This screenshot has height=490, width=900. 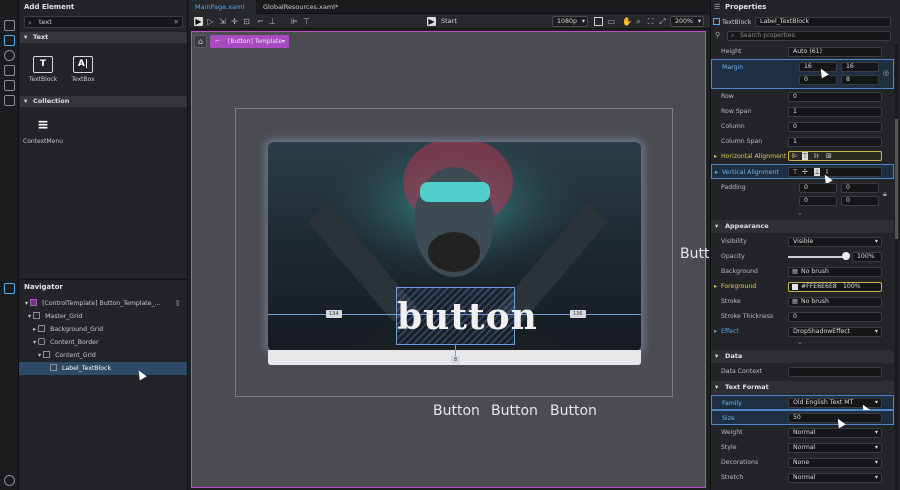 What do you see at coordinates (103, 37) in the screenshot?
I see `section-text: ▾ Text` at bounding box center [103, 37].